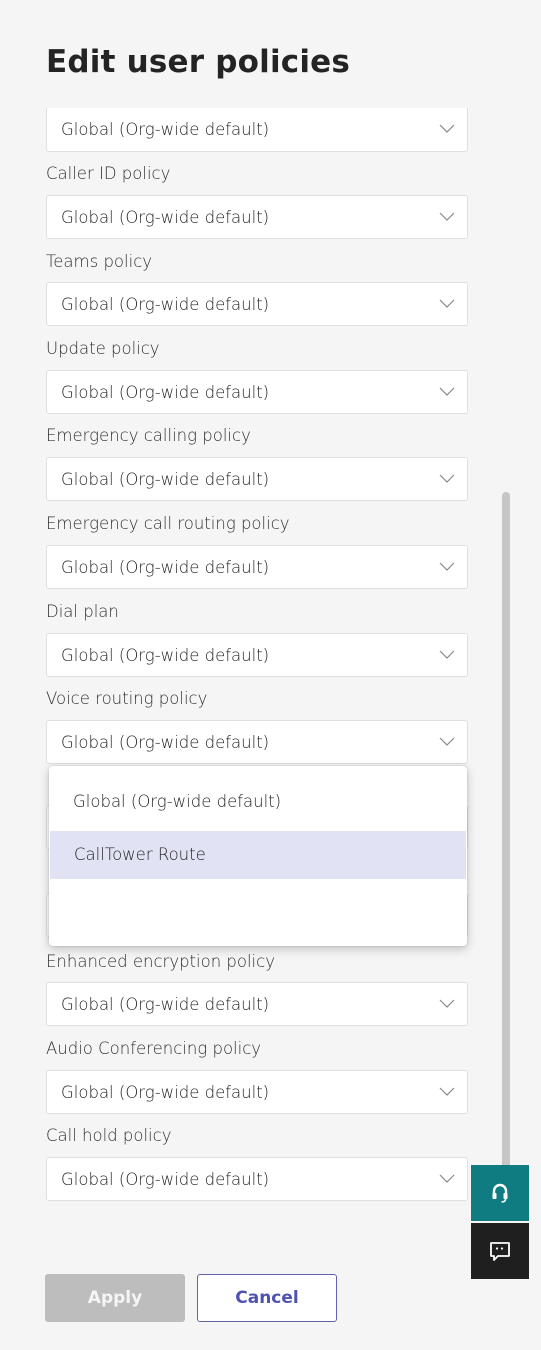 The width and height of the screenshot is (541, 1350). What do you see at coordinates (267, 1298) in the screenshot?
I see `cancel-button: Cancel` at bounding box center [267, 1298].